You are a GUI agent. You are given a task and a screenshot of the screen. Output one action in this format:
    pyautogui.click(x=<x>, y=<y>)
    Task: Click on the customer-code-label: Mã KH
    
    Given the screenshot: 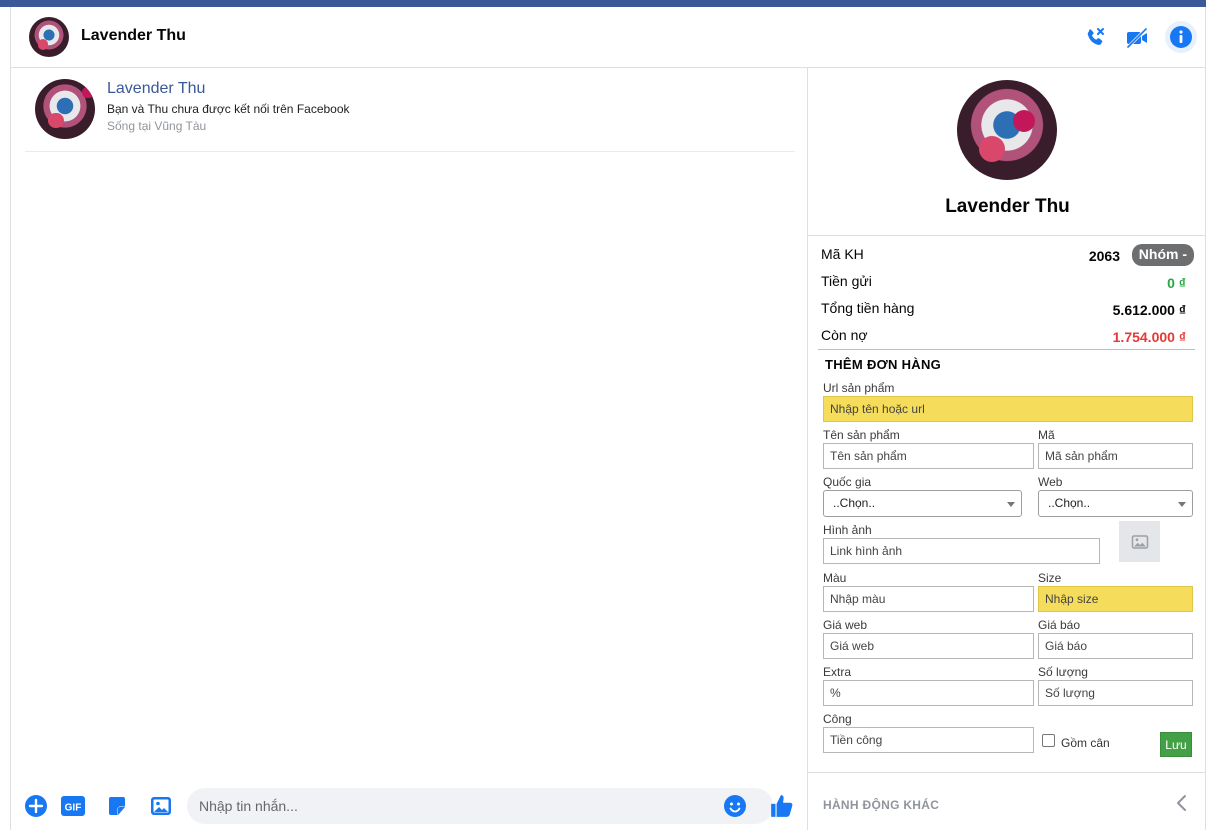 What is the action you would take?
    pyautogui.click(x=842, y=254)
    